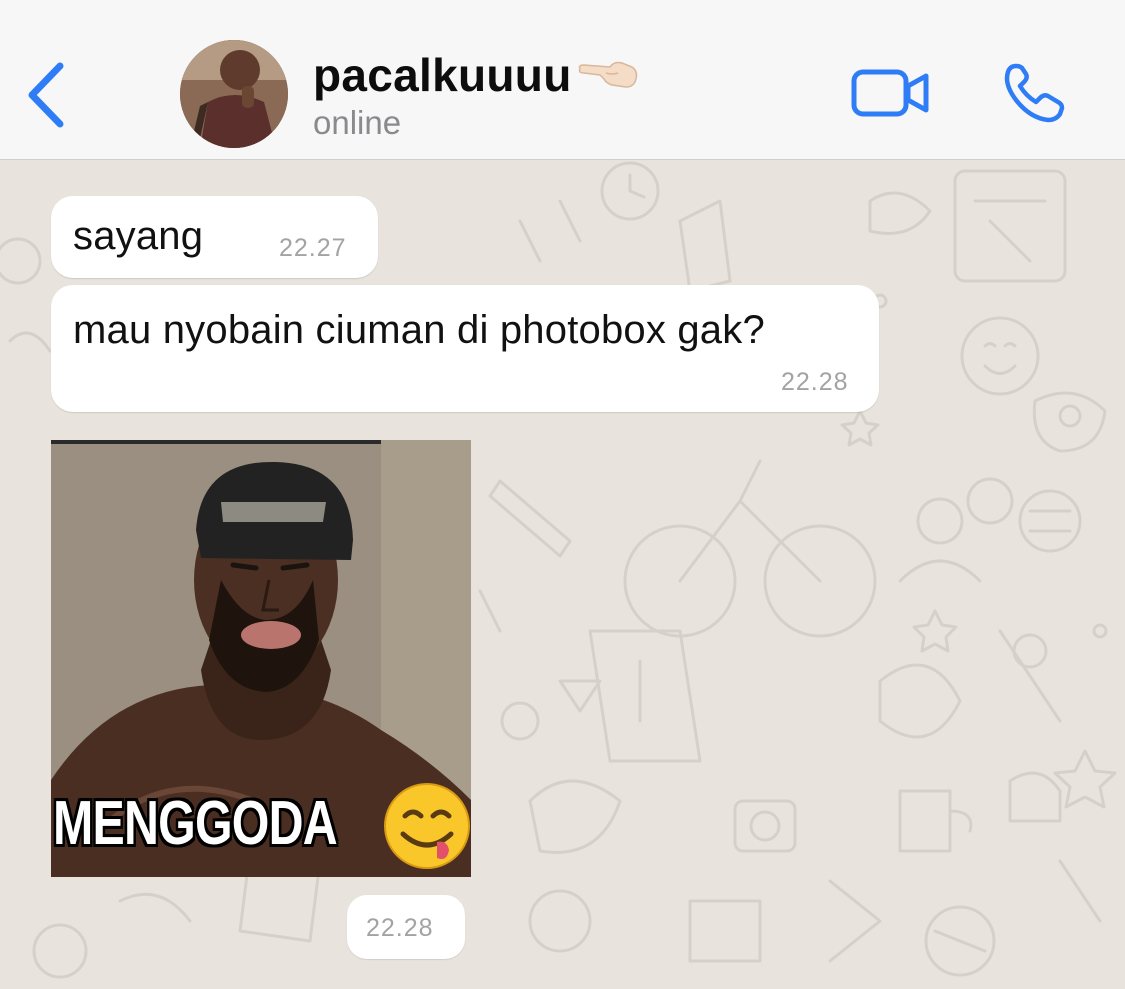  I want to click on phone-icon, so click(1034, 93).